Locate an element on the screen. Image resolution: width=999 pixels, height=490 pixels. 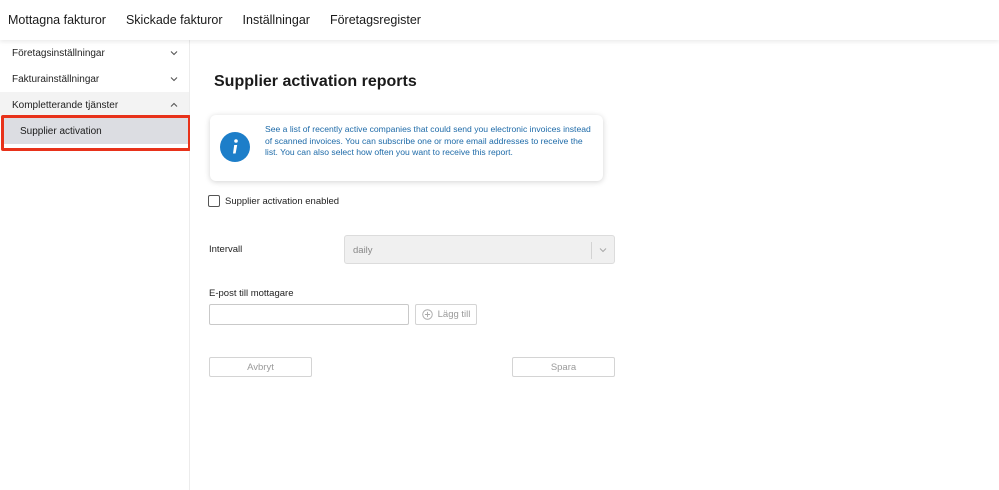
sidebar-subitem-supplier-activation: Supplier activation is located at coordinates (96, 131).